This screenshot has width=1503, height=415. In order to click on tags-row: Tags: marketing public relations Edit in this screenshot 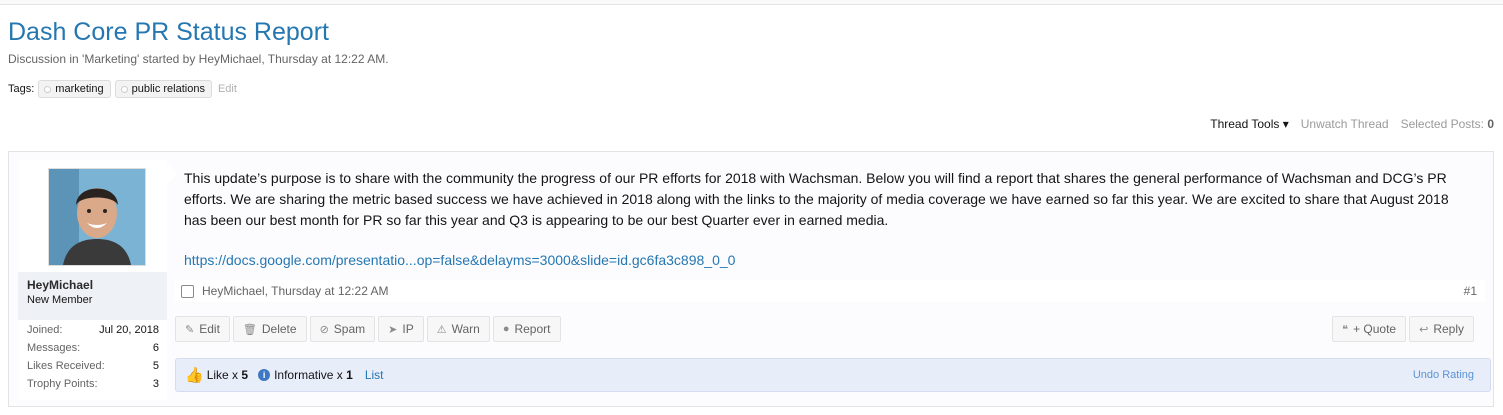, I will do `click(122, 89)`.